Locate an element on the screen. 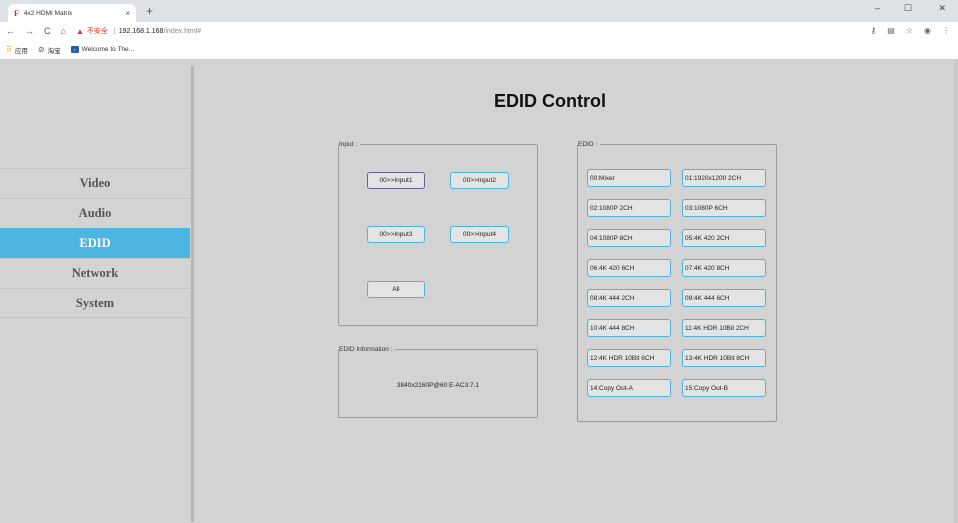 Image resolution: width=958 pixels, height=523 pixels. browser-tab: F 4x2 HDMI Matrix × is located at coordinates (72, 13).